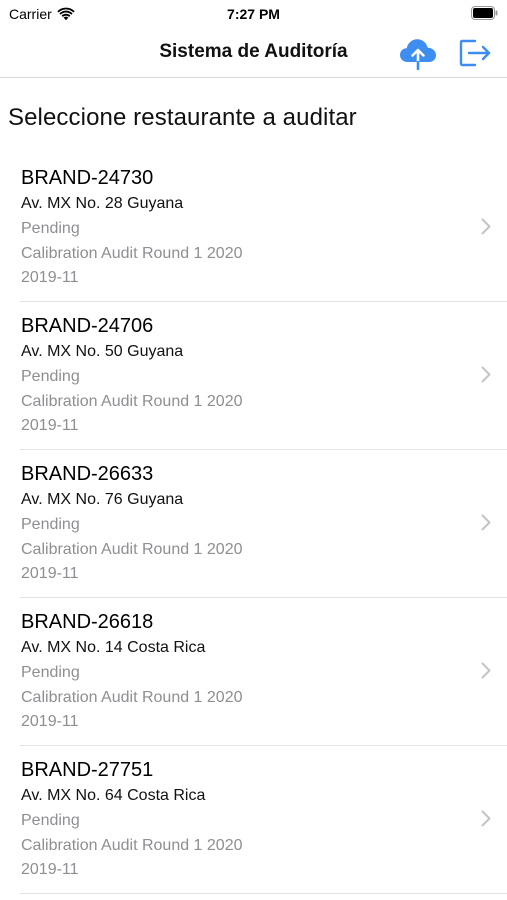 The width and height of the screenshot is (507, 900). Describe the element at coordinates (102, 499) in the screenshot. I see `restaurant-address: Av. MX No. 76 Guyana` at that location.